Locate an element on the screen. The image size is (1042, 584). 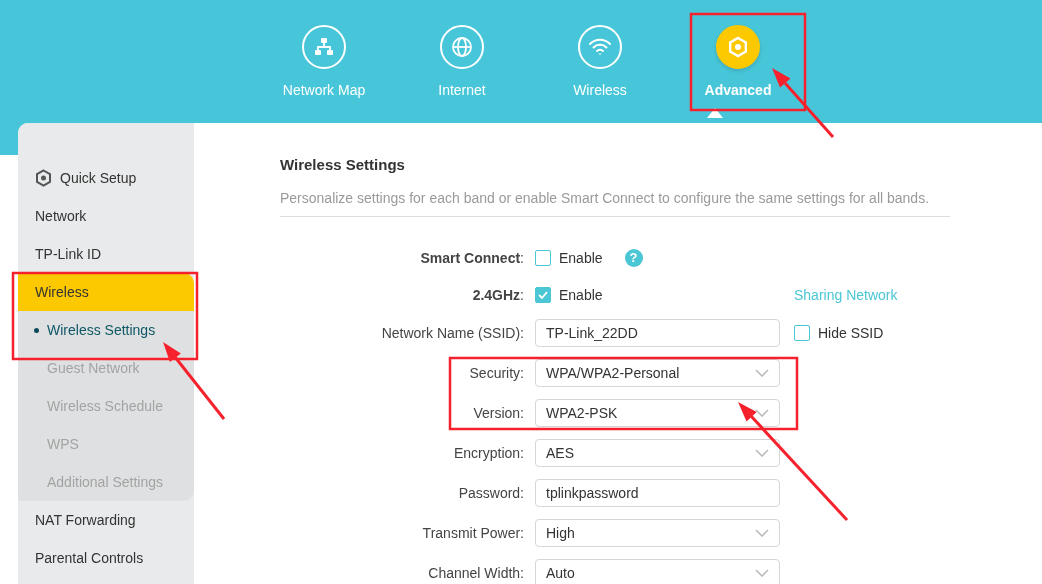
field-label: Security: is located at coordinates (496, 373).